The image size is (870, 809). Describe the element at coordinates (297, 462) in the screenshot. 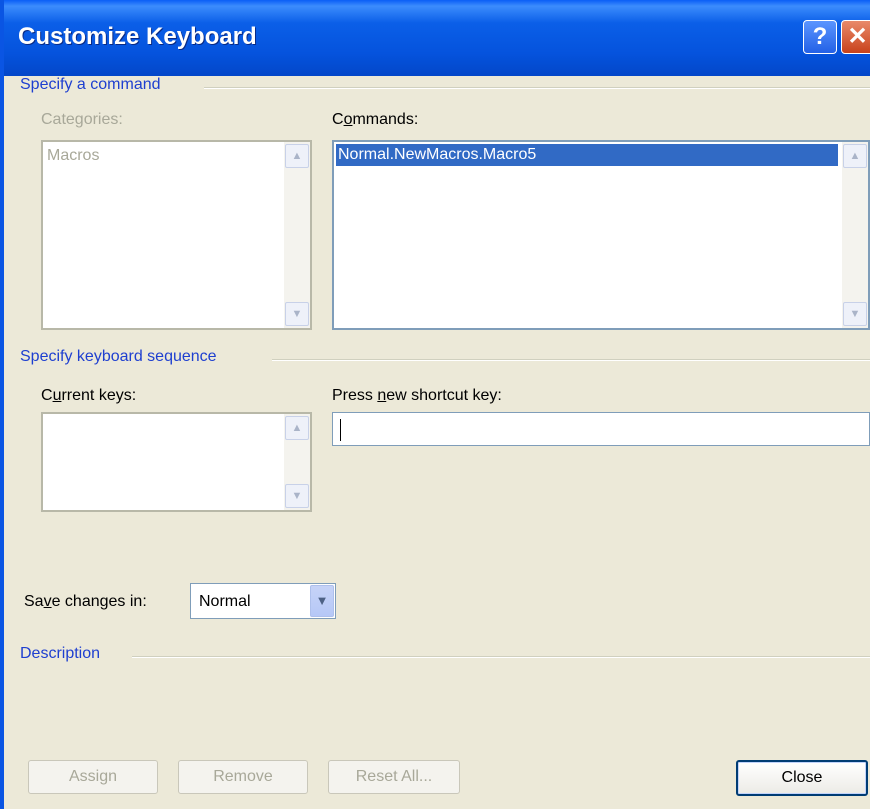

I see `current-keys-scrollbar: ▲ ▼` at that location.